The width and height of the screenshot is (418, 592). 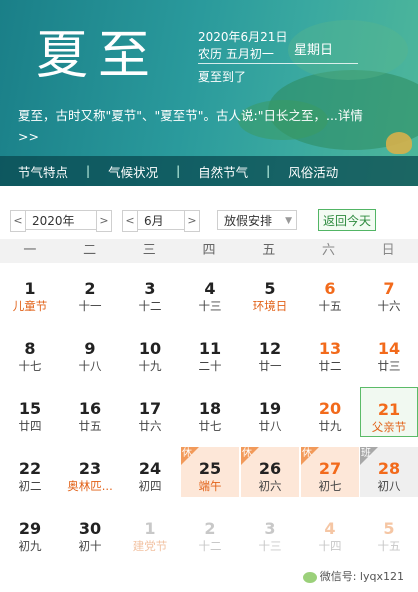 What do you see at coordinates (53, 221) in the screenshot?
I see `year-select-value: 2020年` at bounding box center [53, 221].